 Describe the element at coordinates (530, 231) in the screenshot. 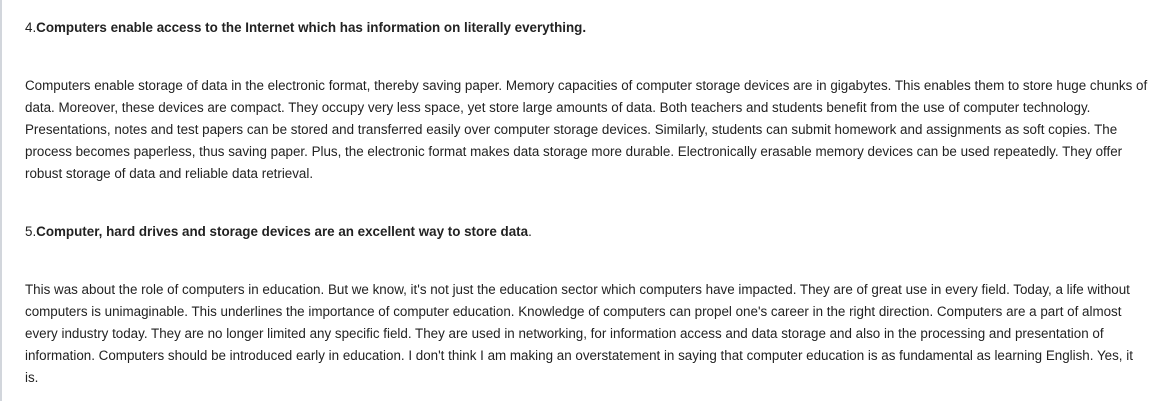

I see `heading-suffix: .` at that location.